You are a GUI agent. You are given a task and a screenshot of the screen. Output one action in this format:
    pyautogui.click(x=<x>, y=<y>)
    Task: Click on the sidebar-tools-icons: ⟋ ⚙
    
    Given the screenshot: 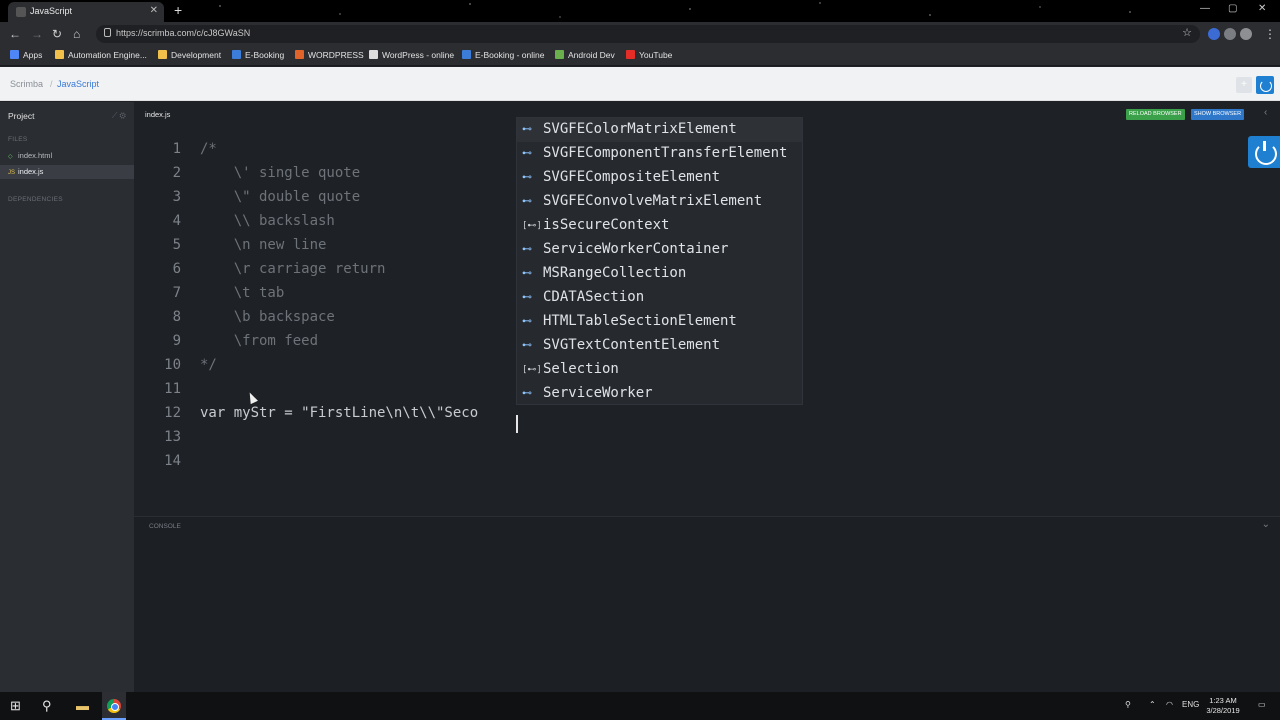 What is the action you would take?
    pyautogui.click(x=119, y=116)
    